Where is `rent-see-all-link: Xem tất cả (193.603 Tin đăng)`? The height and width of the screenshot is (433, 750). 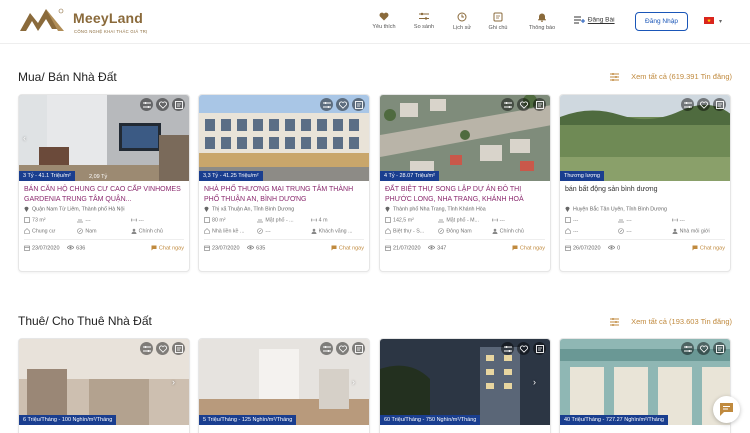 rent-see-all-link: Xem tất cả (193.603 Tin đăng) is located at coordinates (671, 322).